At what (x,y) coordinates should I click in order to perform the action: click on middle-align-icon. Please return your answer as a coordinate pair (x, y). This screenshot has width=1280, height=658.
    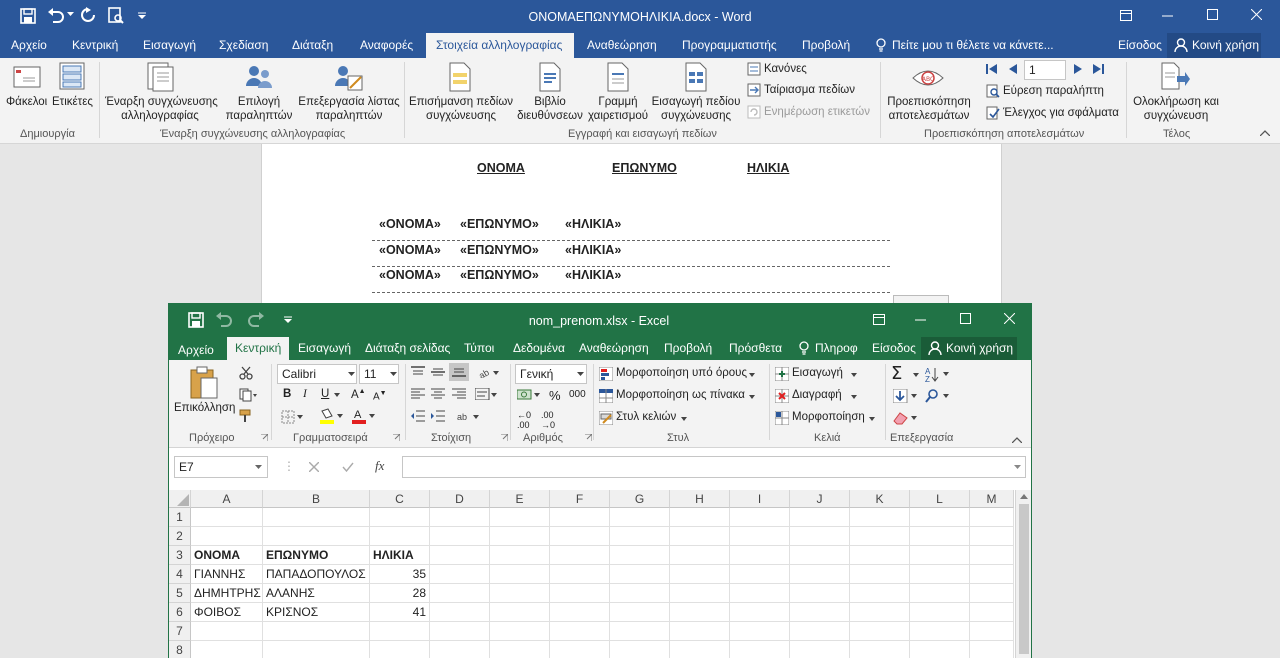
    Looking at the image, I should click on (438, 372).